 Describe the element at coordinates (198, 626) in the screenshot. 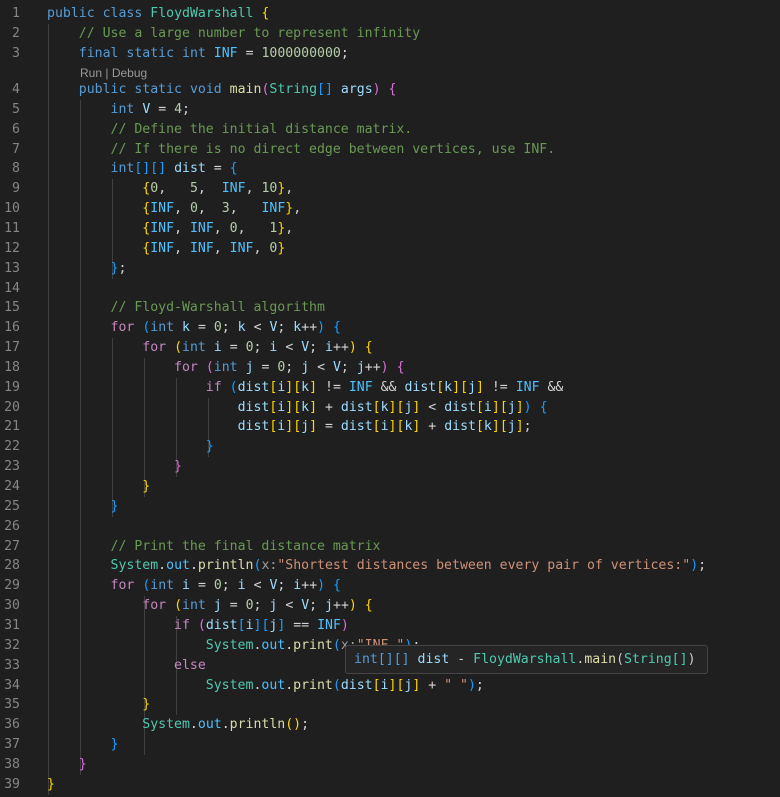

I see `code-text: if (dist[i][j] == INF)` at that location.